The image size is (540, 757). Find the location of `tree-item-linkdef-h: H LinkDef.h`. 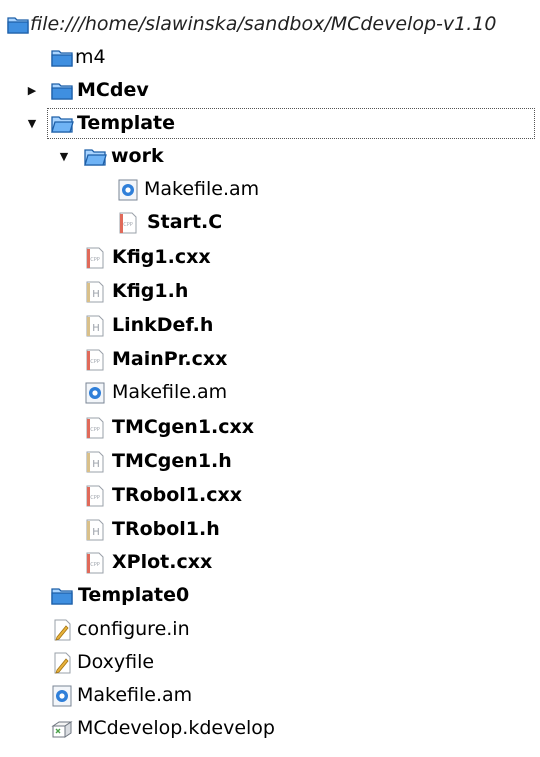

tree-item-linkdef-h: H LinkDef.h is located at coordinates (270, 325).